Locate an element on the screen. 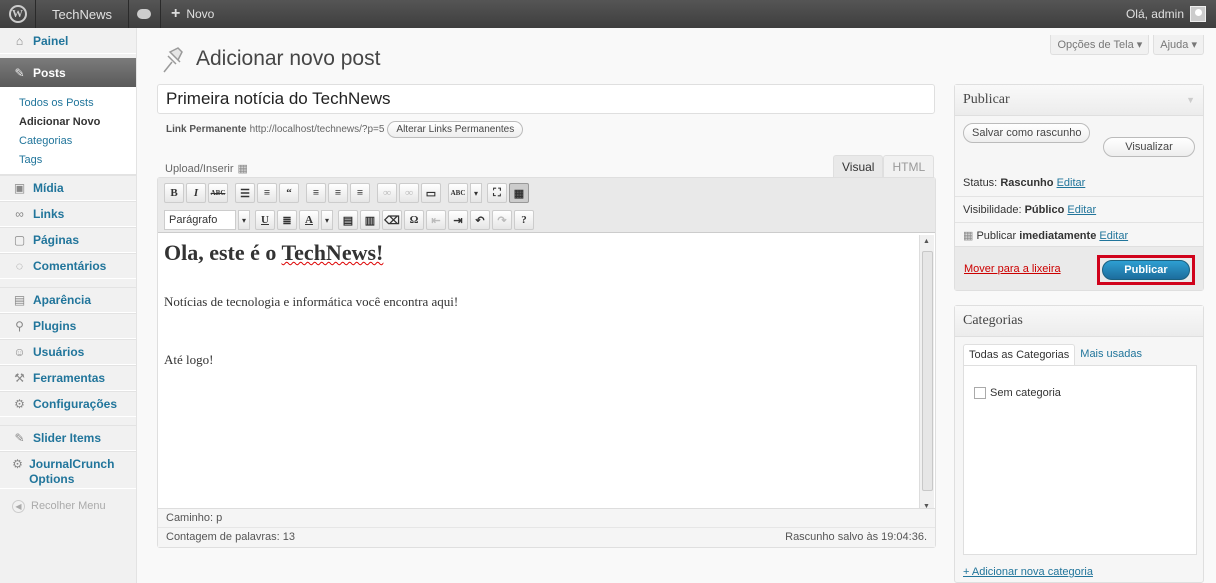  menu-label: Posts is located at coordinates (49, 72).